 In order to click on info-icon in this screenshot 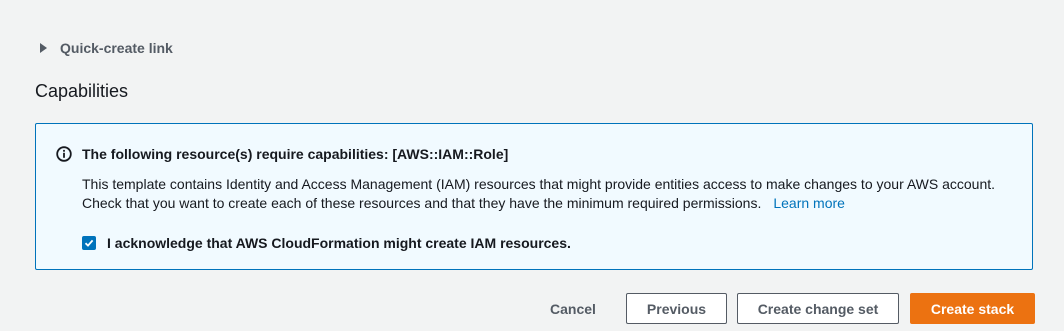, I will do `click(64, 154)`.